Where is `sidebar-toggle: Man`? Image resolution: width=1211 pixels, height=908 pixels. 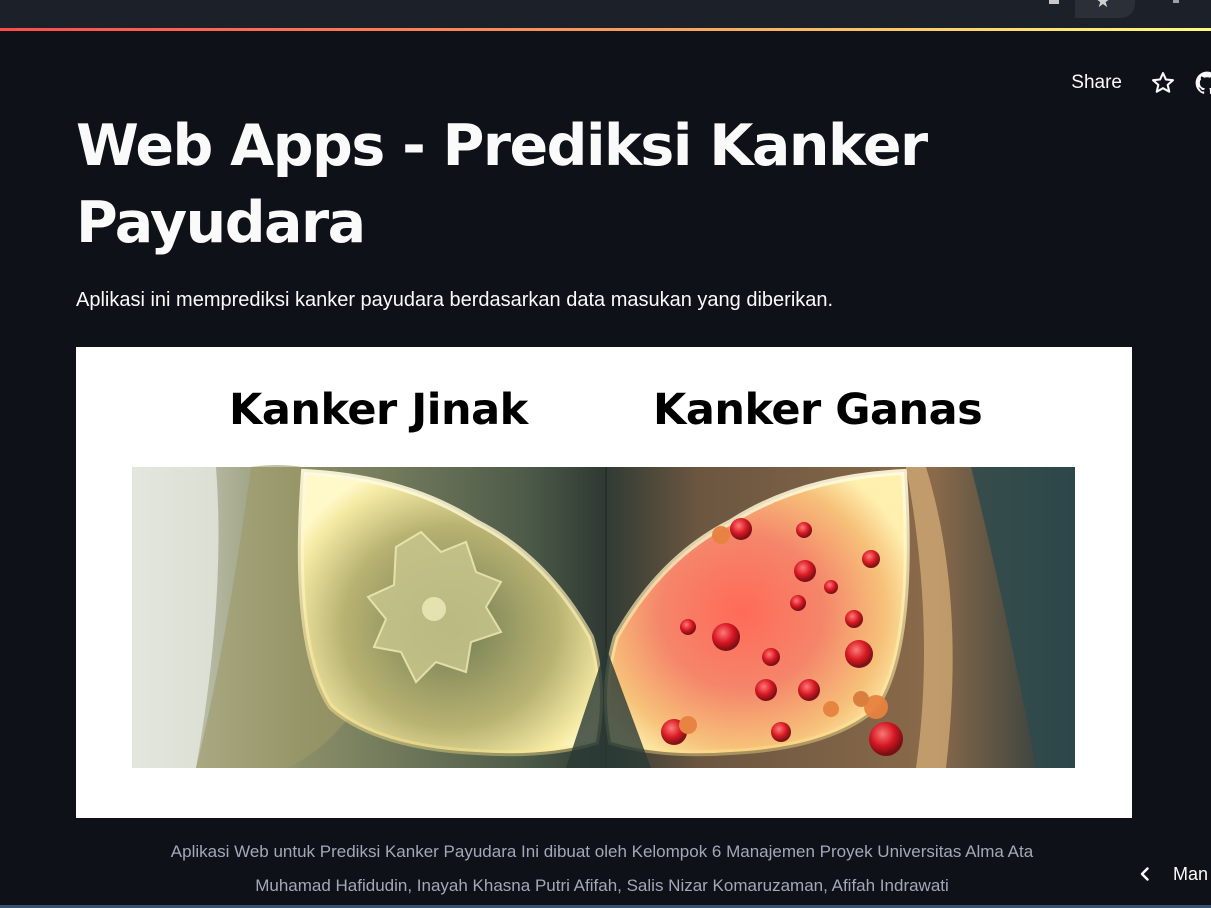
sidebar-toggle: Man is located at coordinates (1174, 874).